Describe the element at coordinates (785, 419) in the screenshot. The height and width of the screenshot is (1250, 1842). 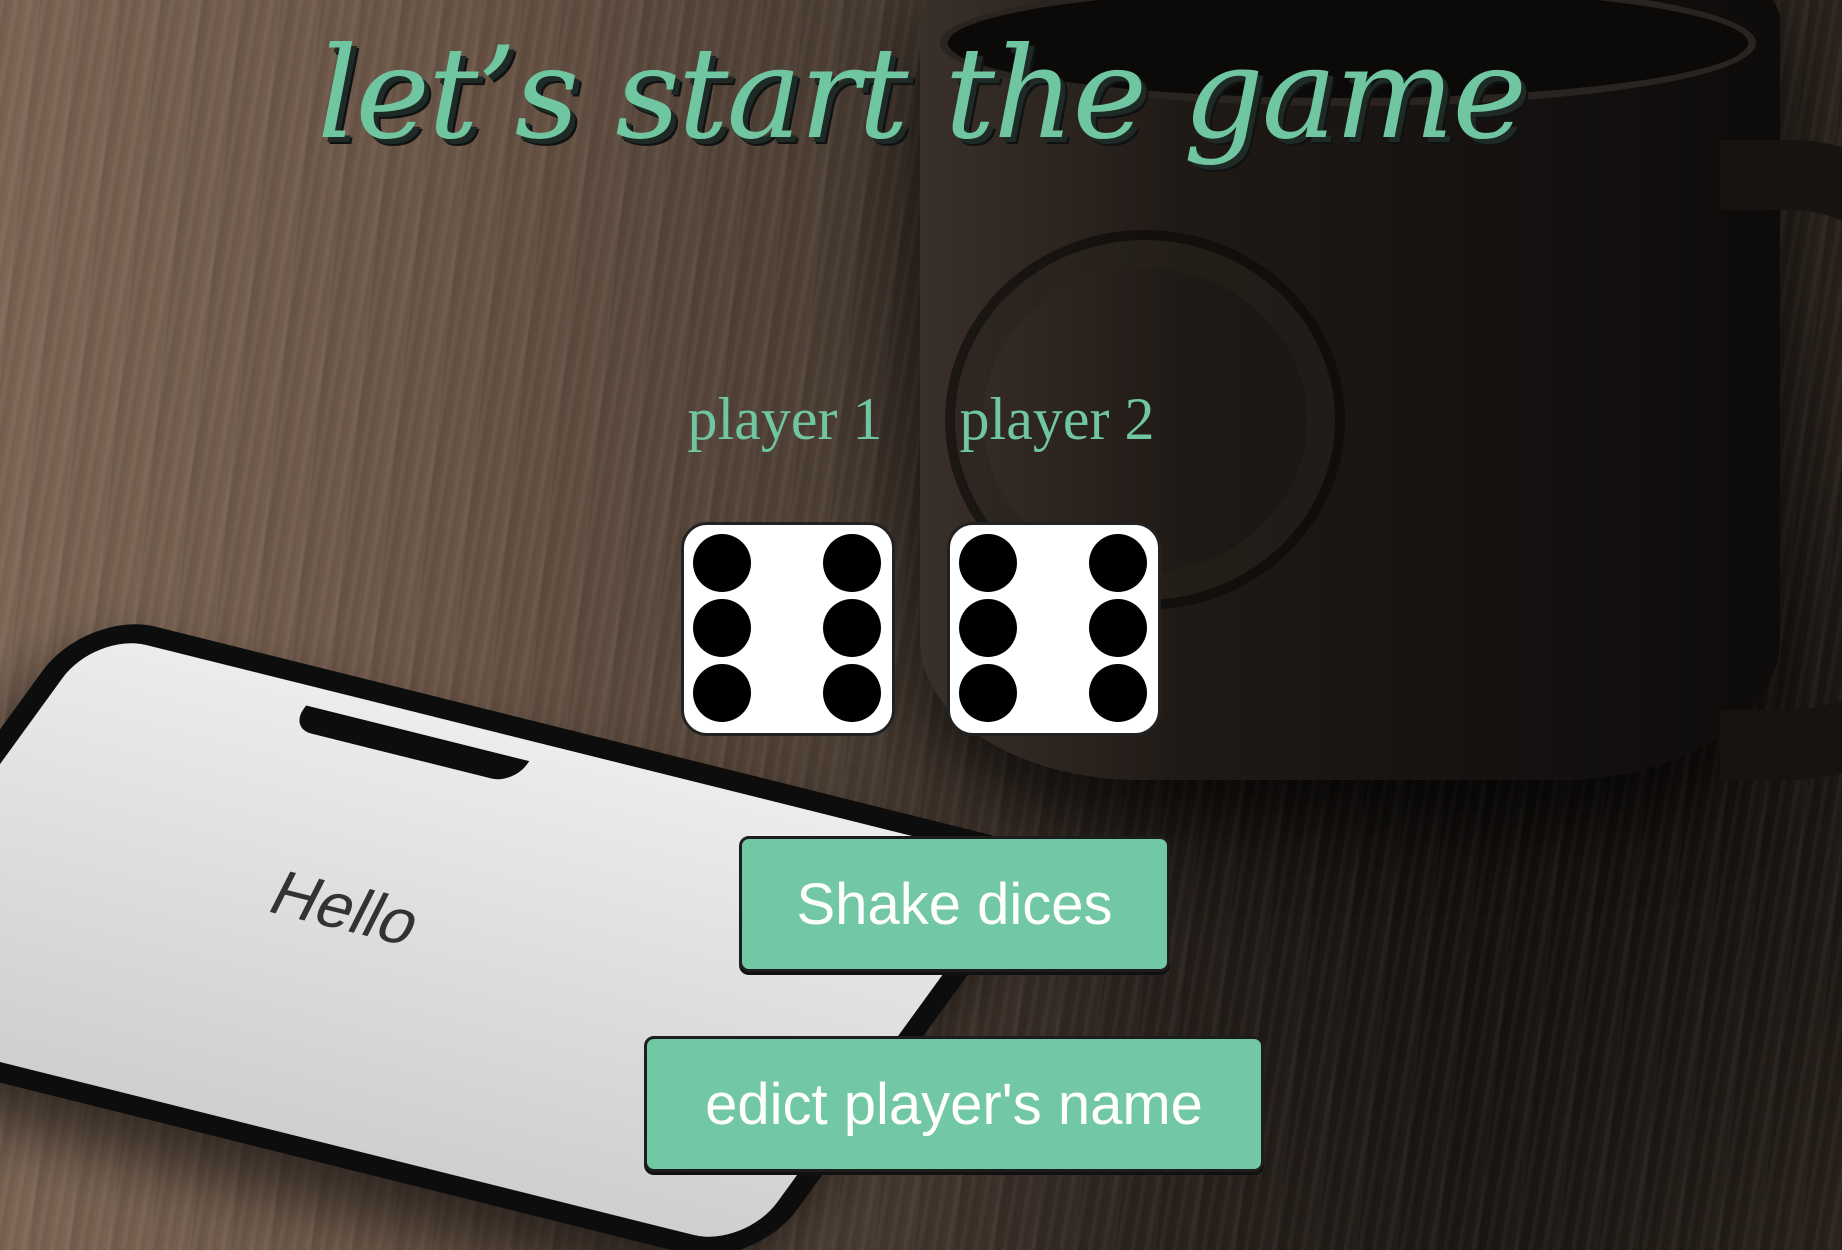
I see `player-1-name: player 1` at that location.